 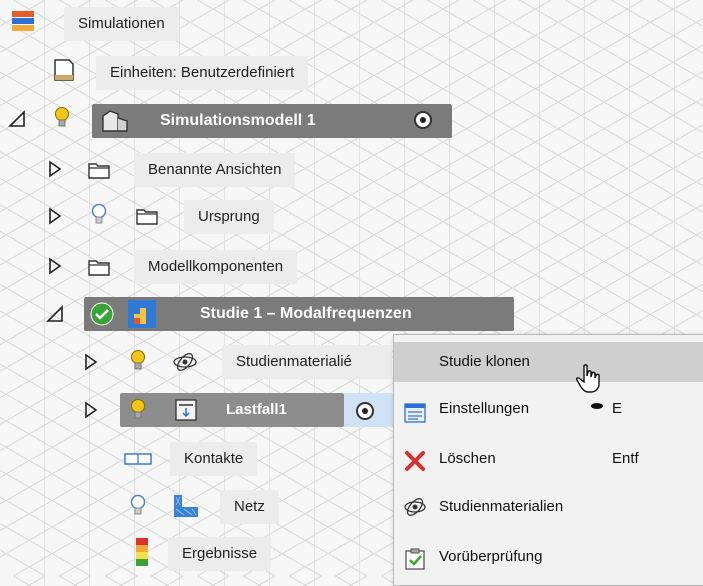 I want to click on tree-item-model: Simulationsmodell 1, so click(x=272, y=121).